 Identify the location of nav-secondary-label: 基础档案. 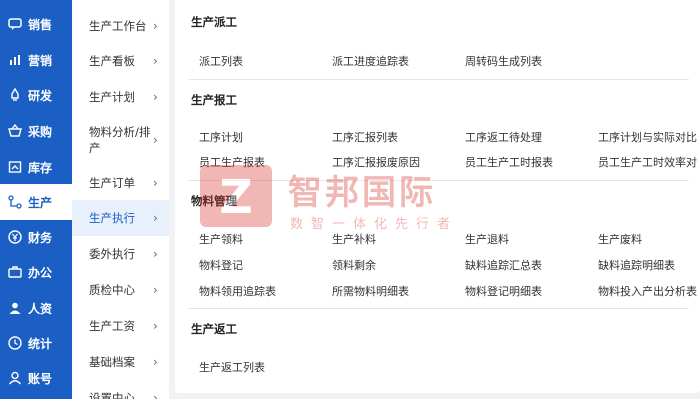
(112, 362).